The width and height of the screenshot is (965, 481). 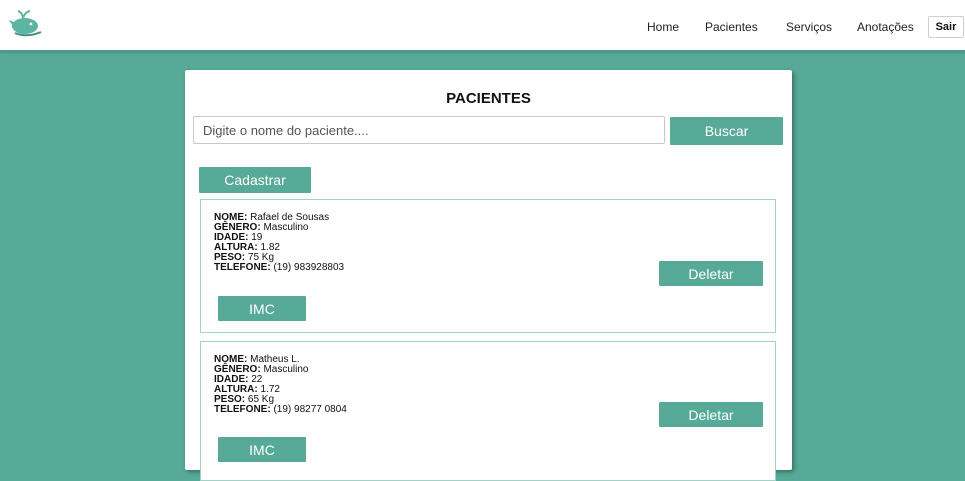 I want to click on search-button: Buscar, so click(x=726, y=131).